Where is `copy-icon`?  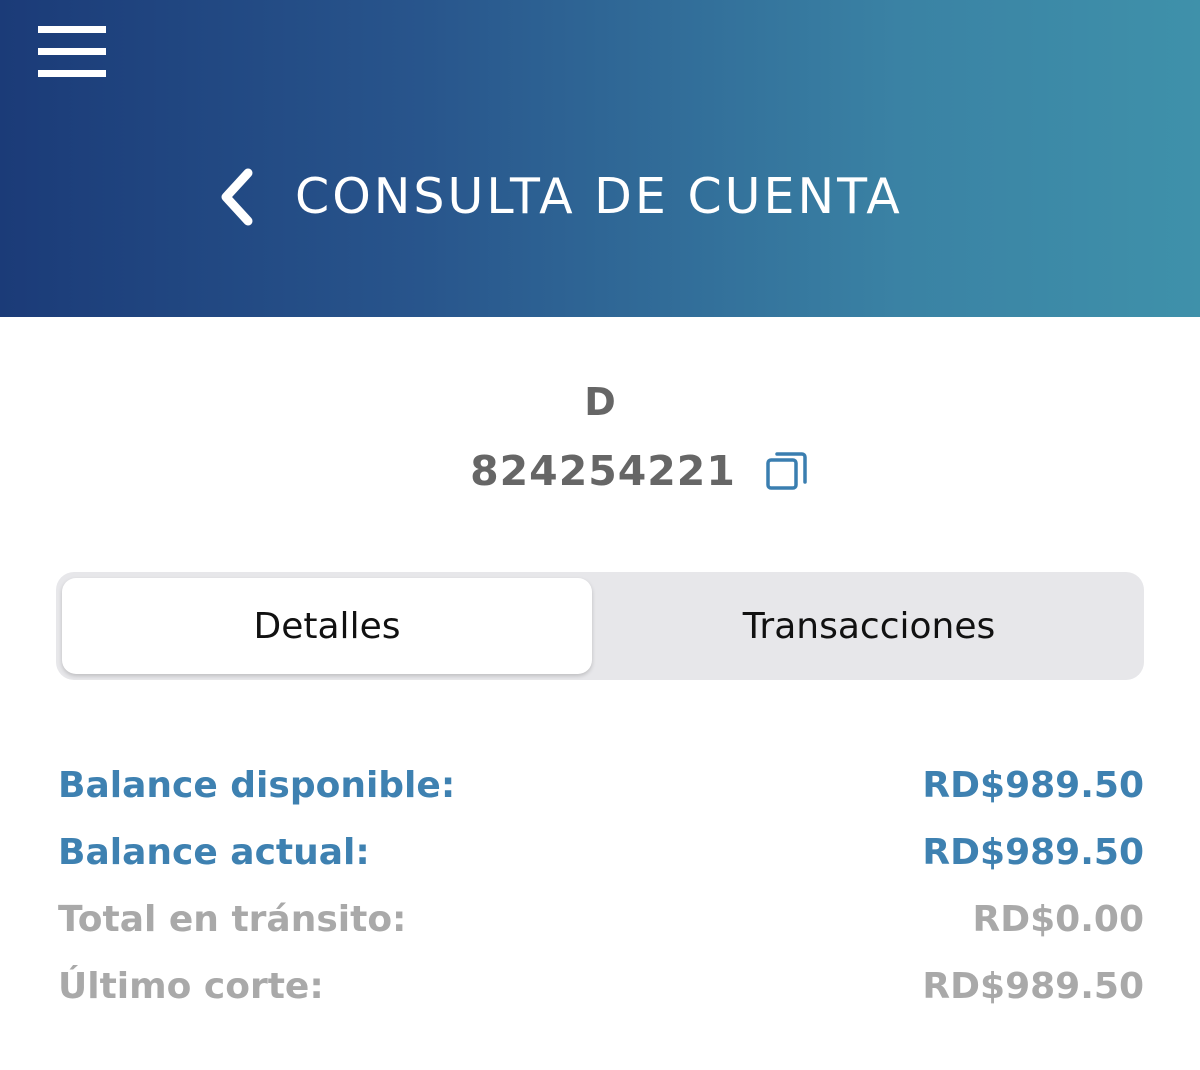
copy-icon is located at coordinates (787, 471).